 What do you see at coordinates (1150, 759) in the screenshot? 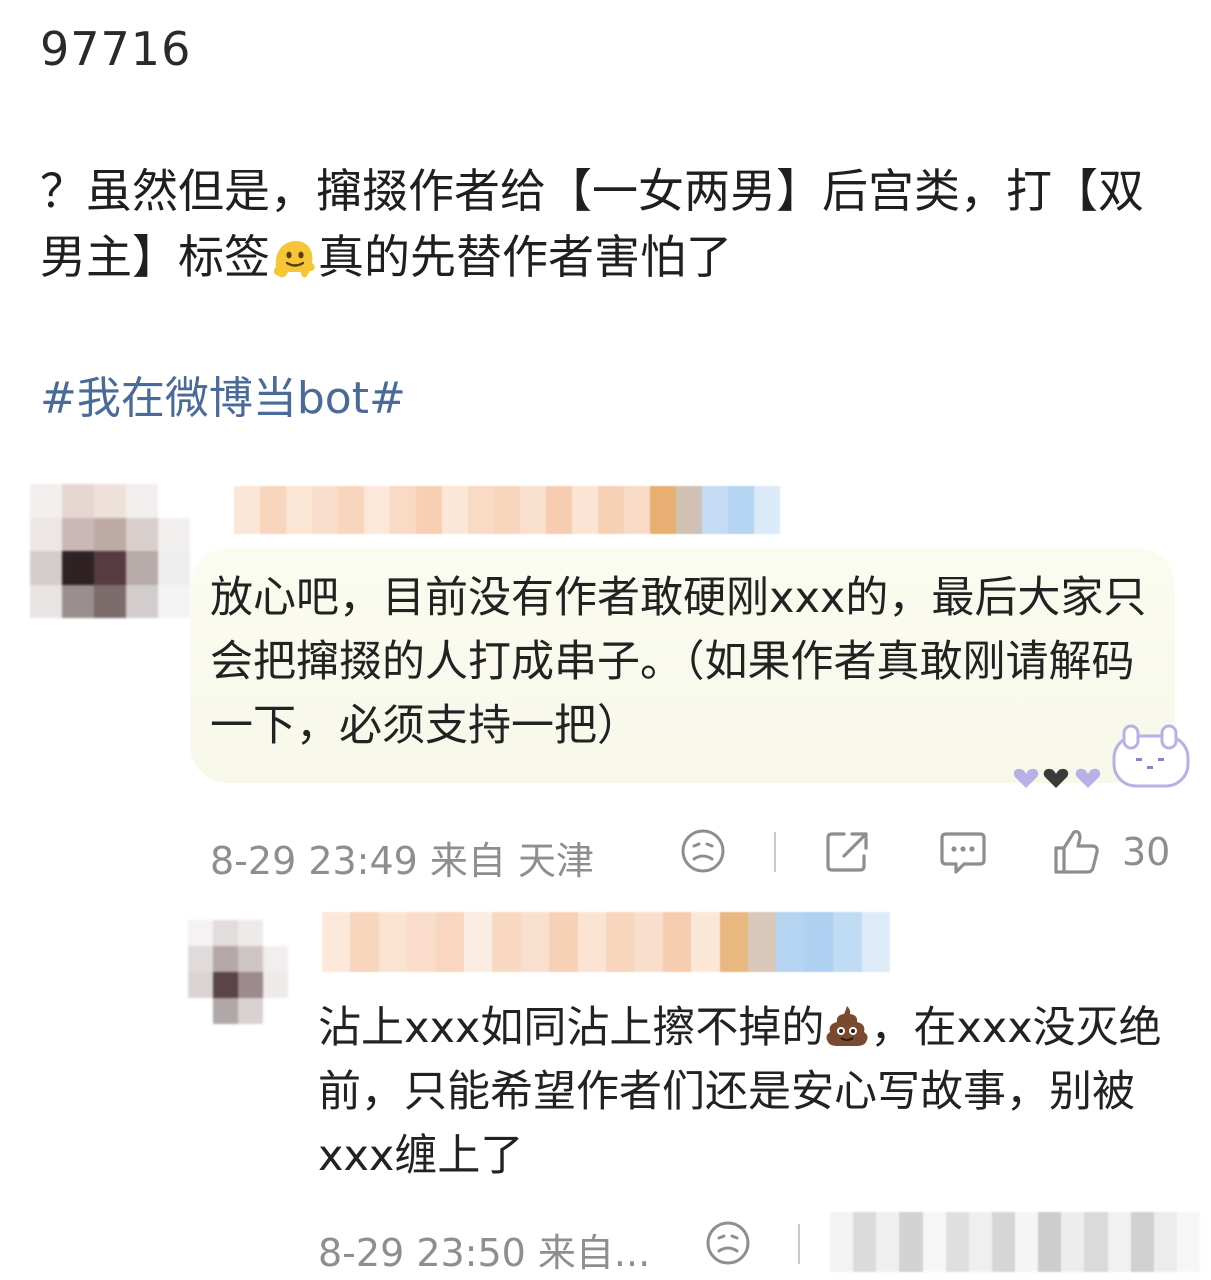
I see `bunny-sticker-icon` at bounding box center [1150, 759].